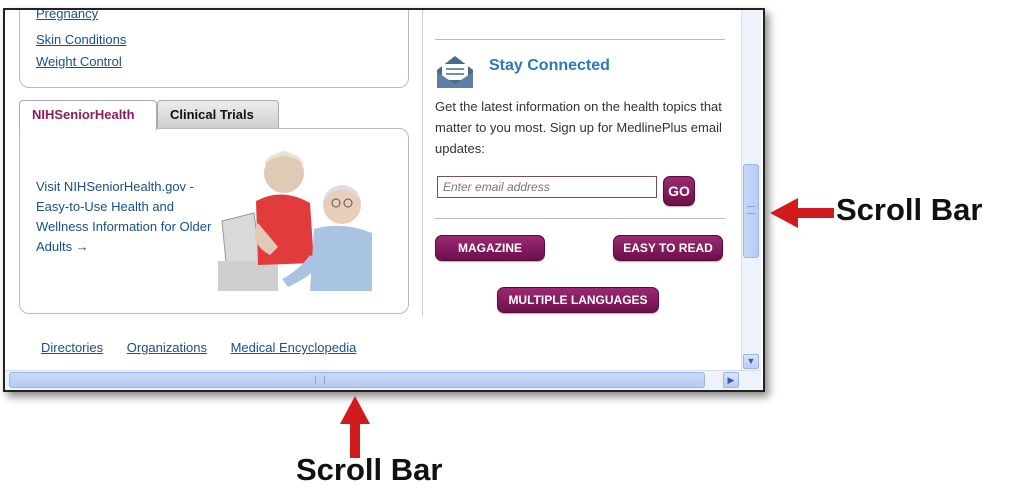  I want to click on topic-link-weight-control: Weight Control, so click(79, 61).